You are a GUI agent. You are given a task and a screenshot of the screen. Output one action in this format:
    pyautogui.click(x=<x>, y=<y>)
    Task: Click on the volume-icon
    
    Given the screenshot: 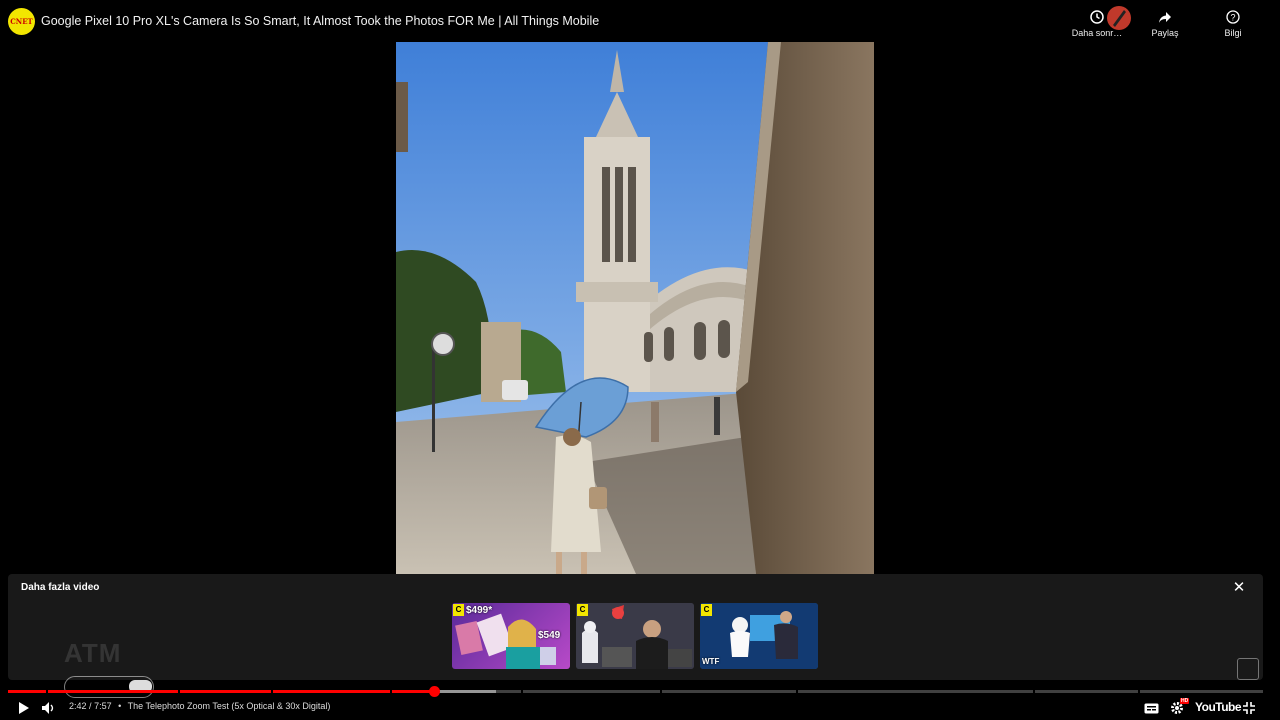 What is the action you would take?
    pyautogui.click(x=48, y=708)
    